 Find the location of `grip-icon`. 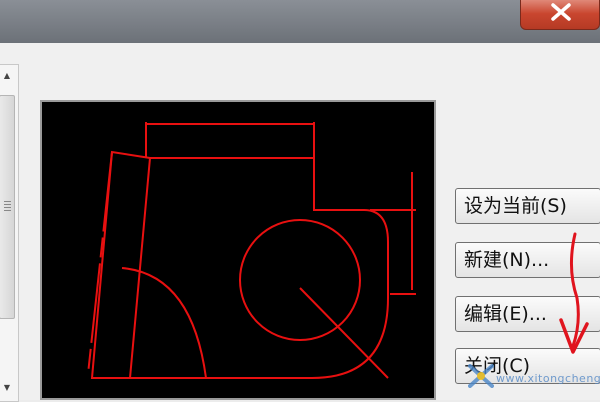

grip-icon is located at coordinates (7, 206).